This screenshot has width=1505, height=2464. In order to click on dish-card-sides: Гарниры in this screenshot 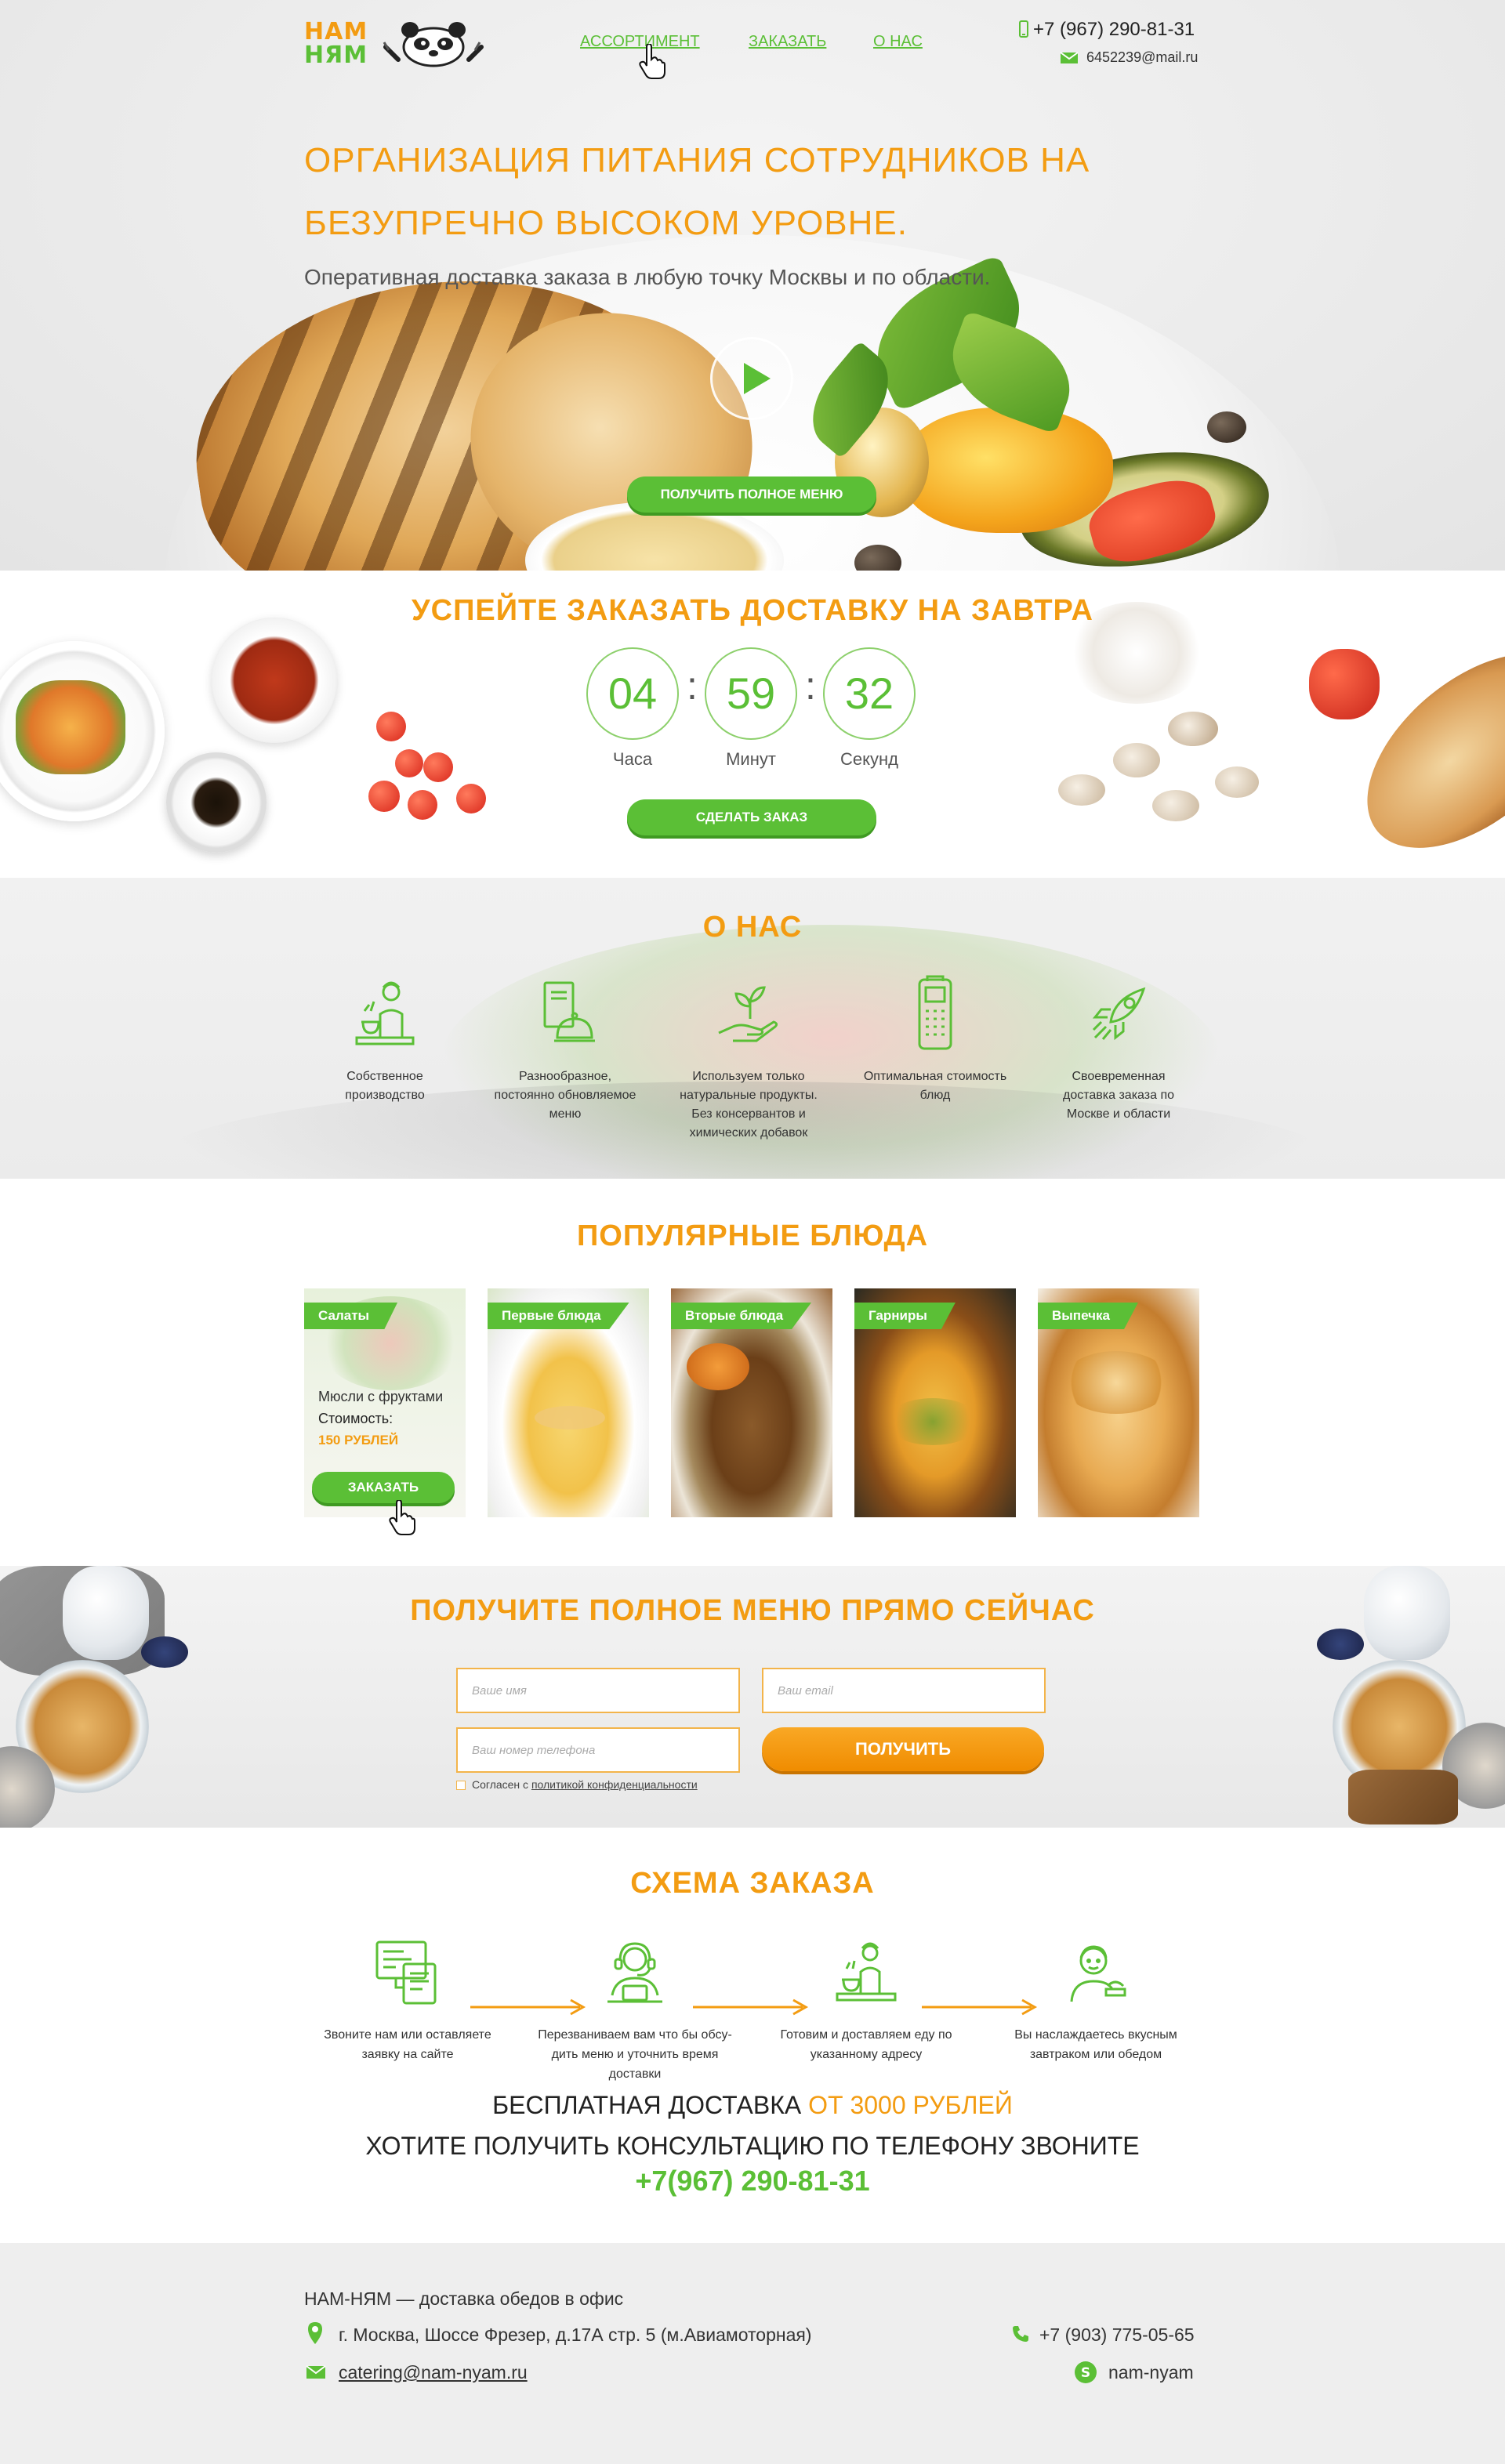, I will do `click(935, 1402)`.